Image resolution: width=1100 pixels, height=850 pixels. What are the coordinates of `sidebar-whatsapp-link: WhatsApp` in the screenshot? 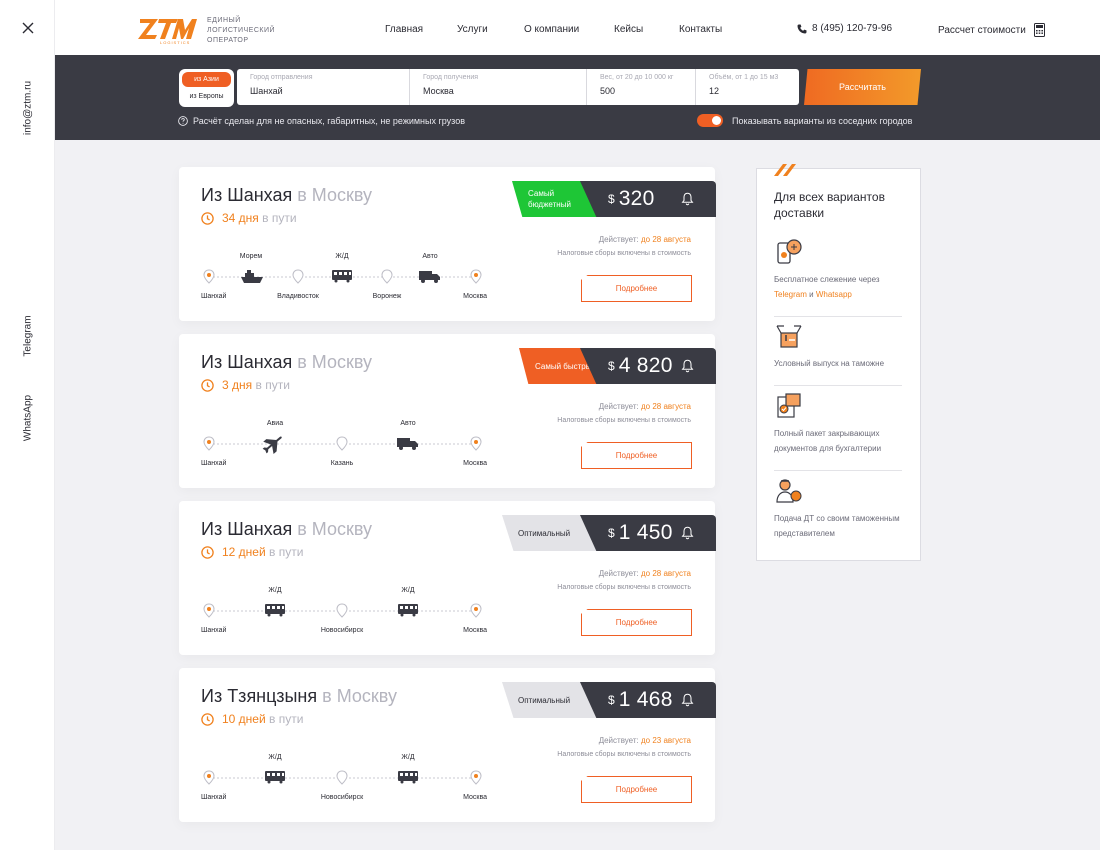 It's located at (28, 418).